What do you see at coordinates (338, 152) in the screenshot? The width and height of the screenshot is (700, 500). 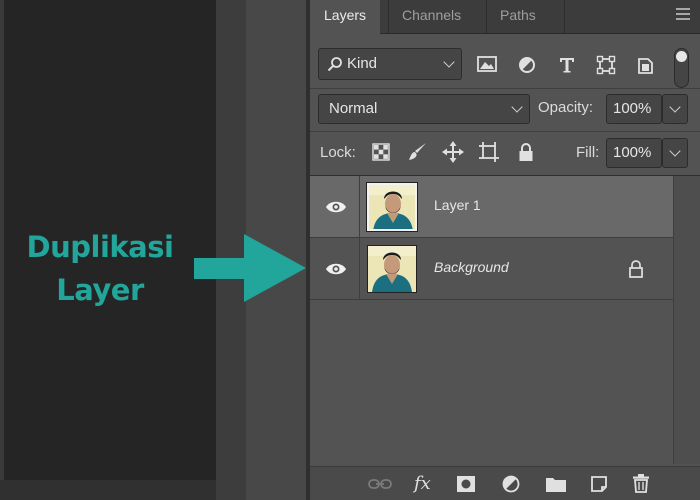 I see `lock-label: Lock:` at bounding box center [338, 152].